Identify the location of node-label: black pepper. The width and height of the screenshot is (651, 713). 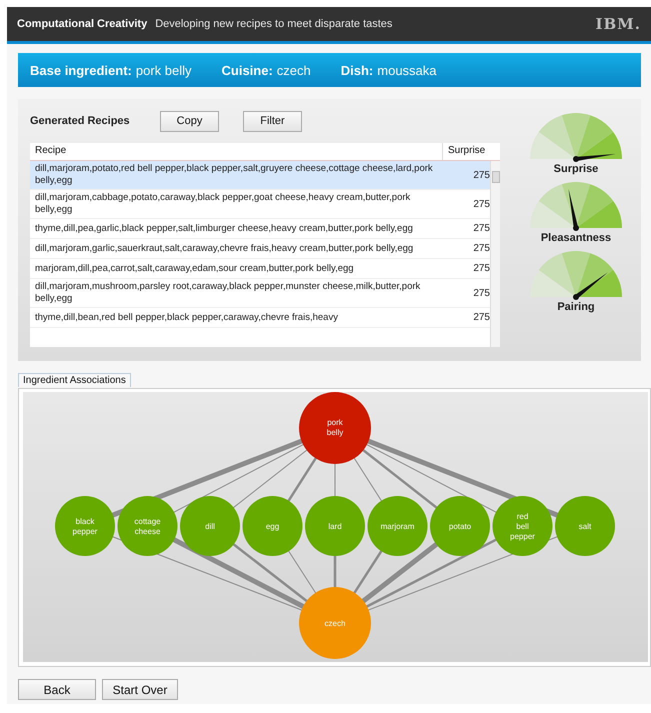
(85, 526).